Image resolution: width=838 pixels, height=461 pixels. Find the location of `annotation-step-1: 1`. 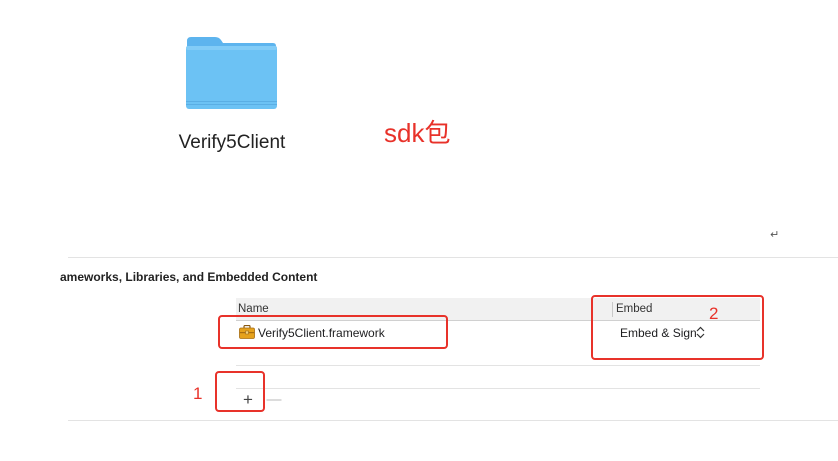

annotation-step-1: 1 is located at coordinates (198, 393).